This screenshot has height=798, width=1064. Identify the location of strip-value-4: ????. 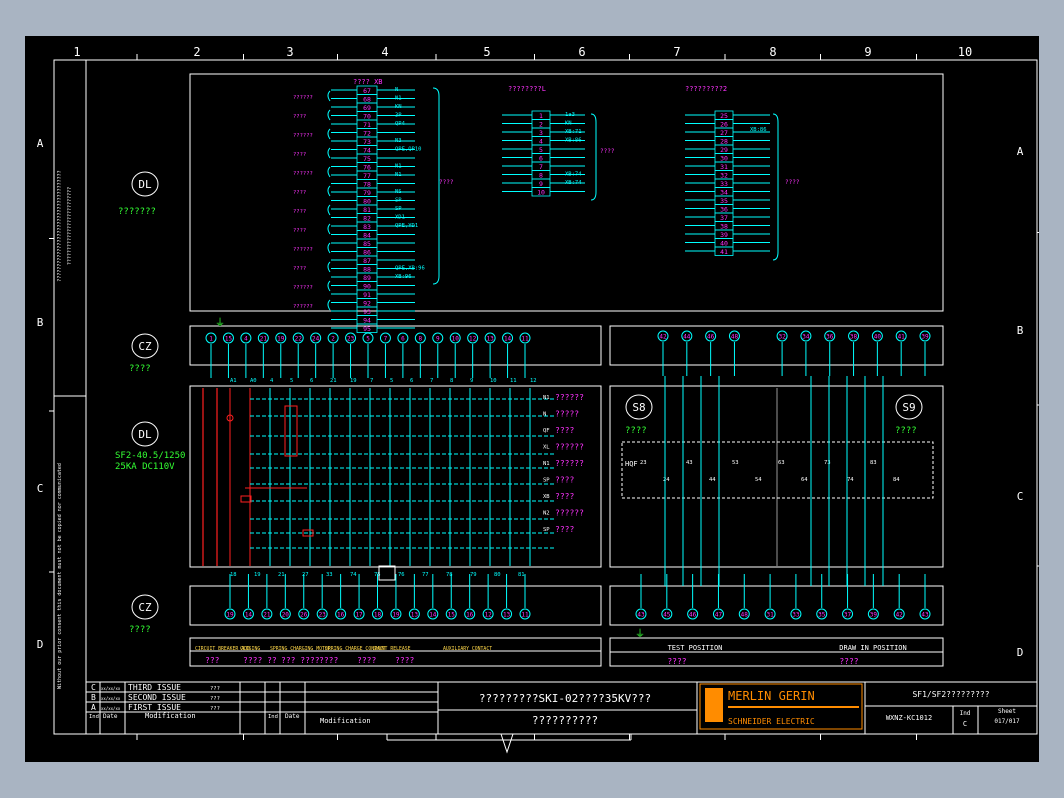
(366, 660).